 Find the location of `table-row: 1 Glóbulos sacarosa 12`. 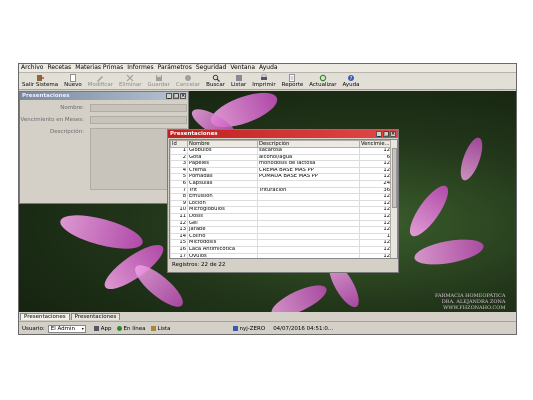

table-row: 1 Glóbulos sacarosa 12 is located at coordinates (281, 151).